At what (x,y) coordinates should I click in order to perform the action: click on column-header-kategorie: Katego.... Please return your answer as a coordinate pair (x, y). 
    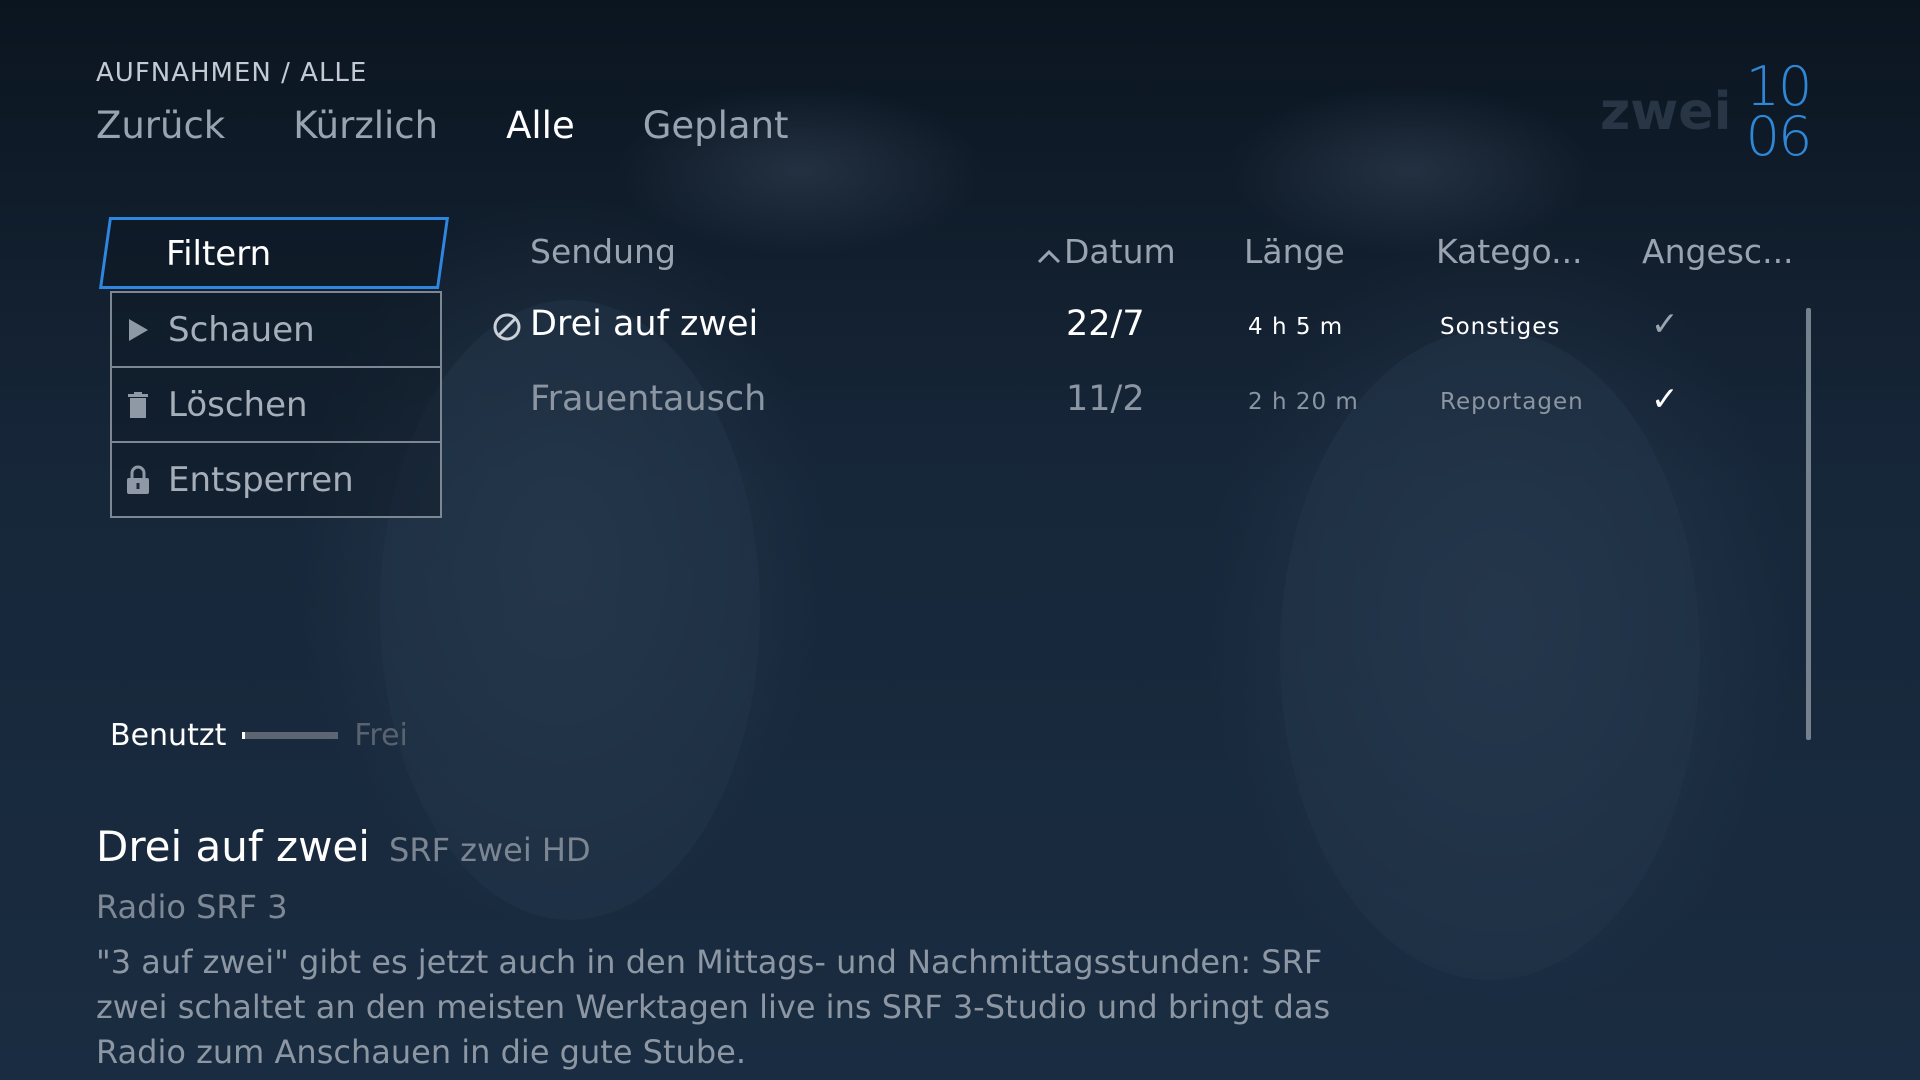
    Looking at the image, I should click on (1509, 251).